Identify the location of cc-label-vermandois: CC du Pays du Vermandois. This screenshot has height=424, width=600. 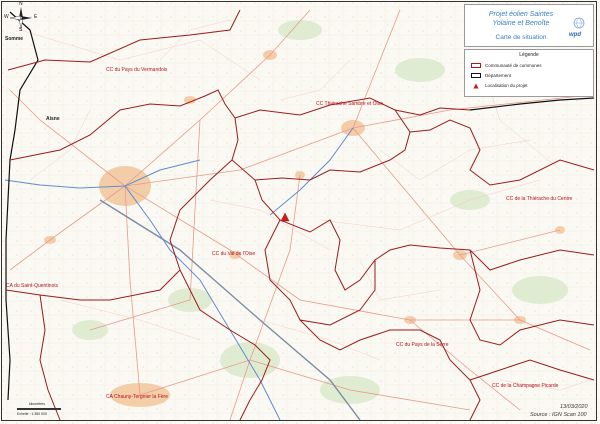
(137, 70).